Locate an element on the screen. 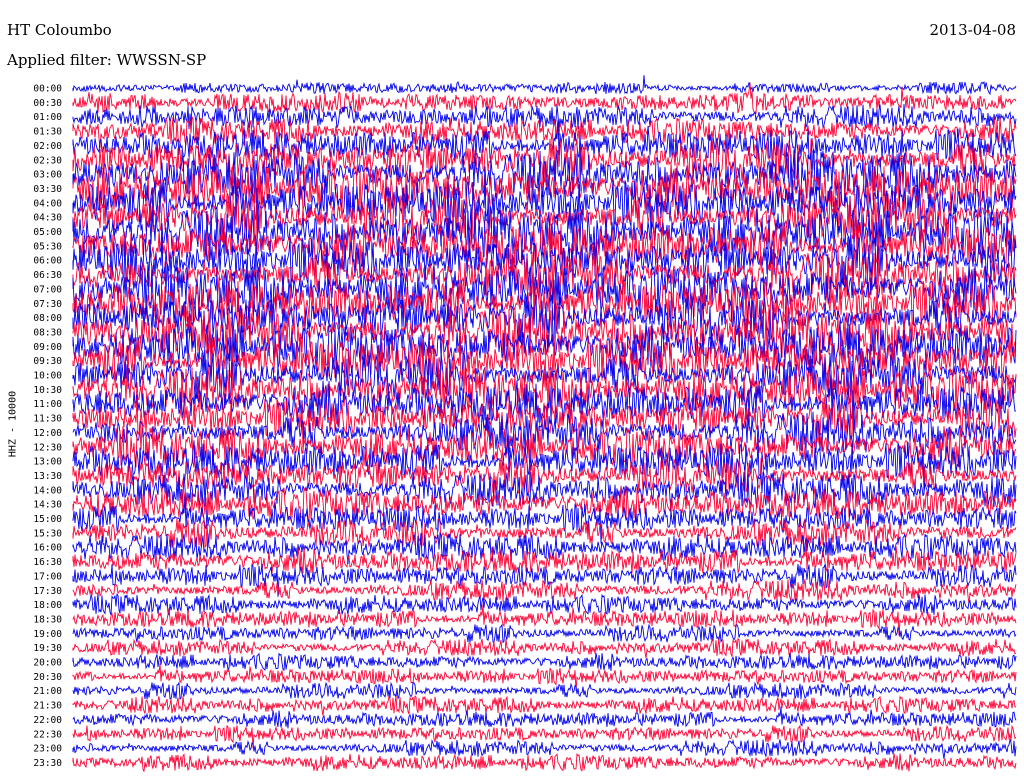 The height and width of the screenshot is (780, 1024). time-tick-label: 18:30 is located at coordinates (47, 619).